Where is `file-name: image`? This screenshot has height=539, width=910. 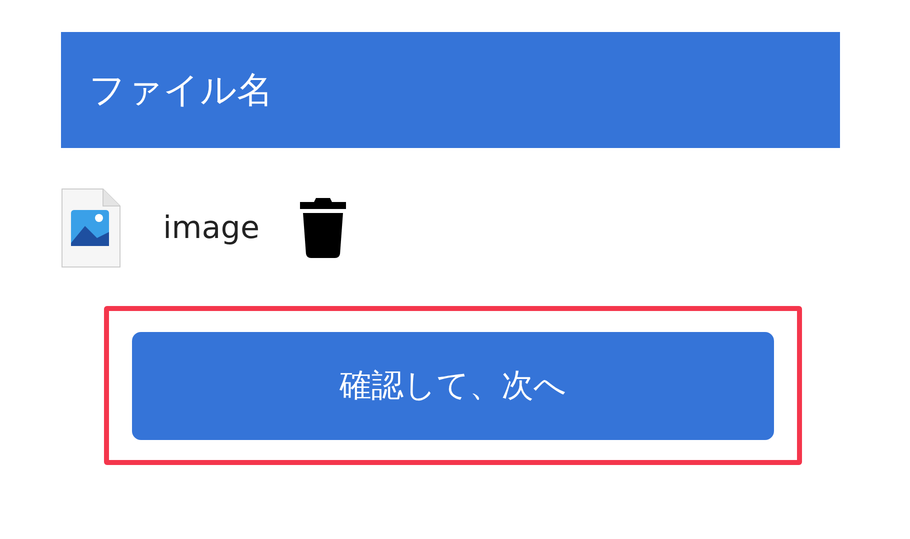
file-name: image is located at coordinates (211, 228).